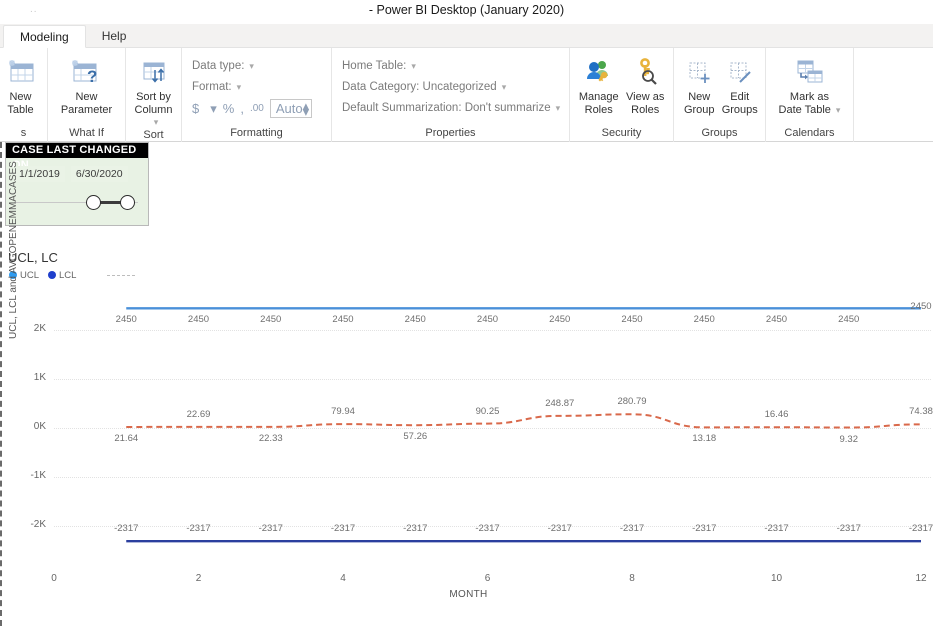  What do you see at coordinates (598, 109) in the screenshot?
I see `manage-roles-label-2: Roles` at bounding box center [598, 109].